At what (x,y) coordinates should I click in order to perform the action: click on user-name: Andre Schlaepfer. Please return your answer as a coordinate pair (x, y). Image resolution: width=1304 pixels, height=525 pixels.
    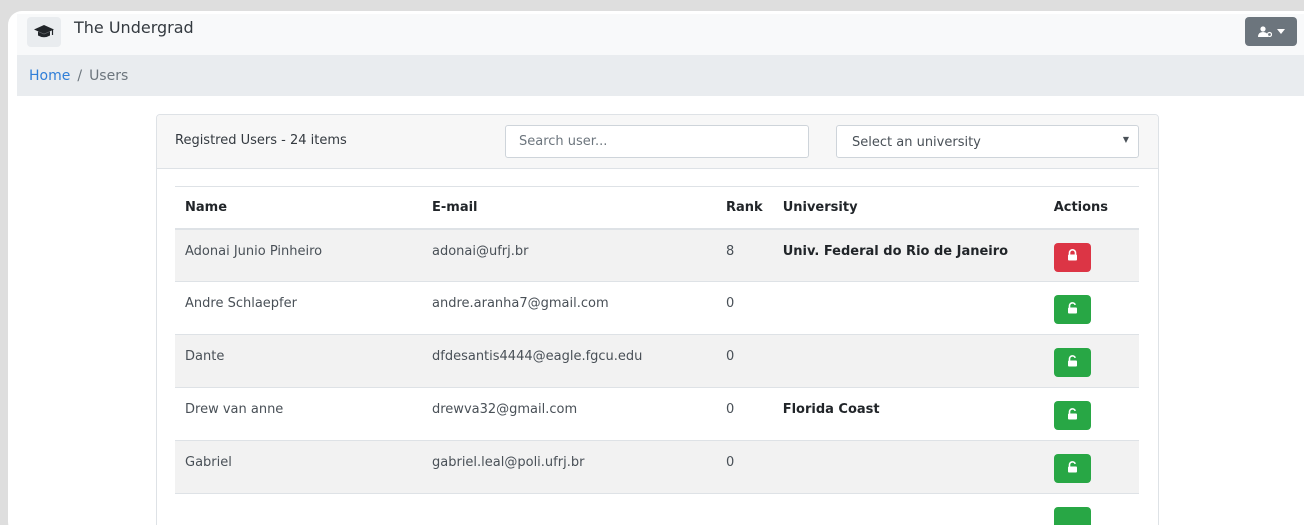
    Looking at the image, I should click on (298, 308).